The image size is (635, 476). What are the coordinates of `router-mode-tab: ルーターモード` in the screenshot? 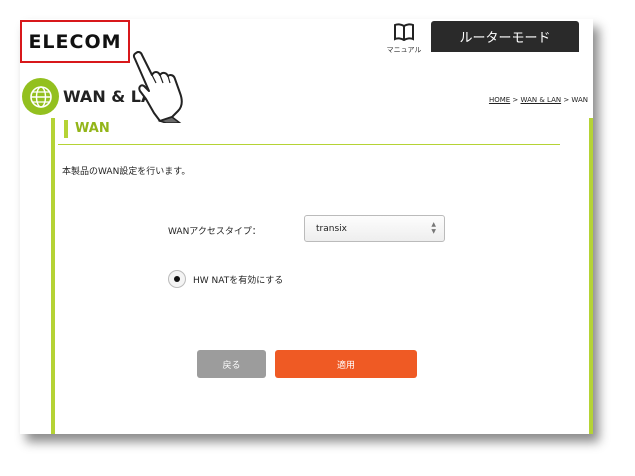 It's located at (505, 36).